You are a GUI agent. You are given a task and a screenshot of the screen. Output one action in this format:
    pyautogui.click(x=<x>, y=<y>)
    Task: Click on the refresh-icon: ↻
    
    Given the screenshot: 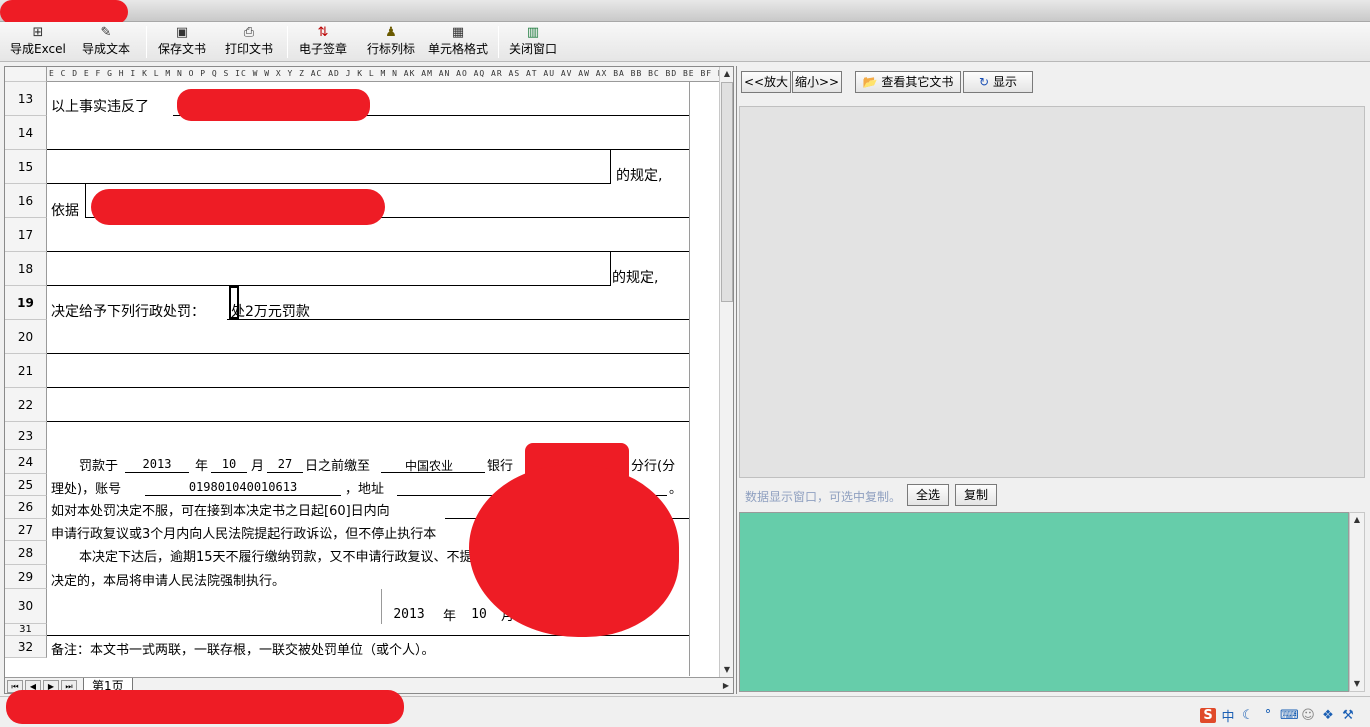 What is the action you would take?
    pyautogui.click(x=984, y=82)
    